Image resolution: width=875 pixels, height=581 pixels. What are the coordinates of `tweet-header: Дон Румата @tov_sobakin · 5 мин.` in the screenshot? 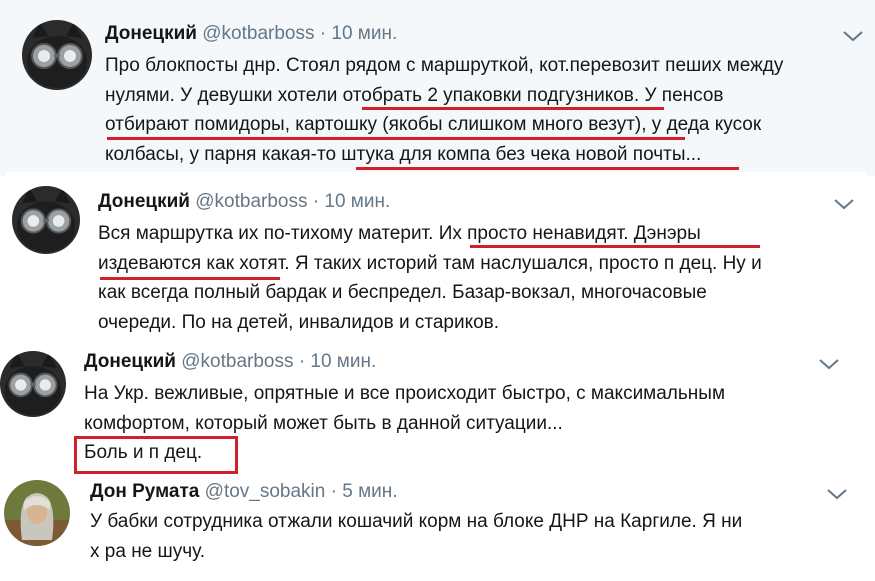 It's located at (244, 492).